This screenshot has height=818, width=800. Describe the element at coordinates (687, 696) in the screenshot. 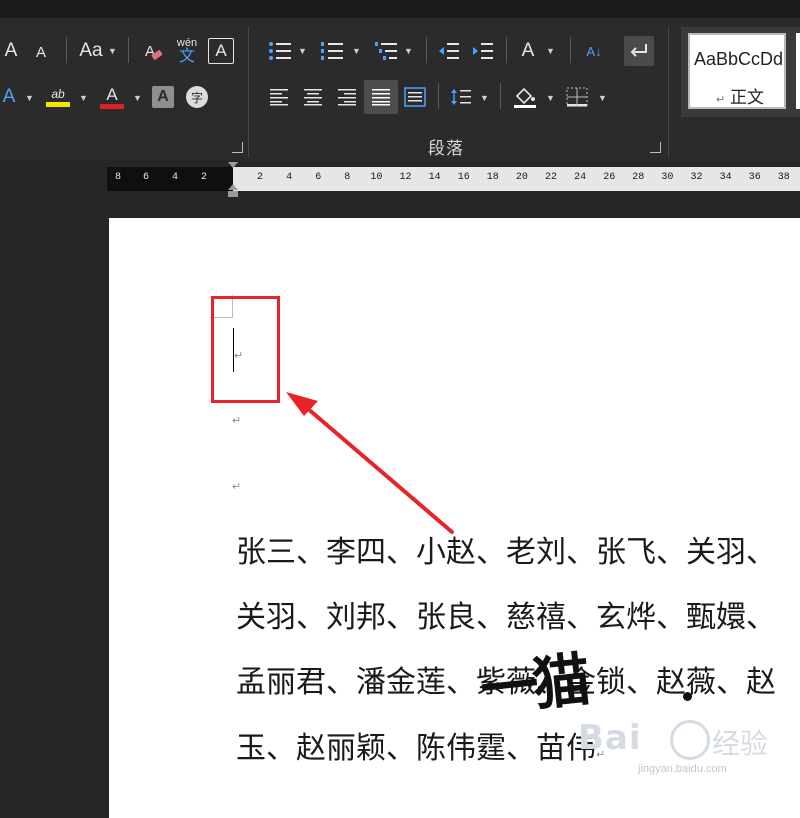

I see `signature-dot` at that location.